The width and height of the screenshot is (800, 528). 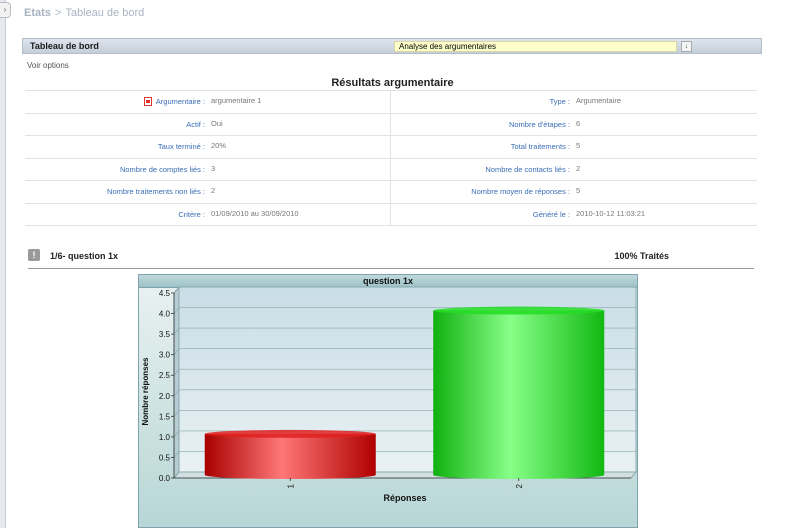 What do you see at coordinates (117, 124) in the screenshot?
I see `results-left-label: Actif :` at bounding box center [117, 124].